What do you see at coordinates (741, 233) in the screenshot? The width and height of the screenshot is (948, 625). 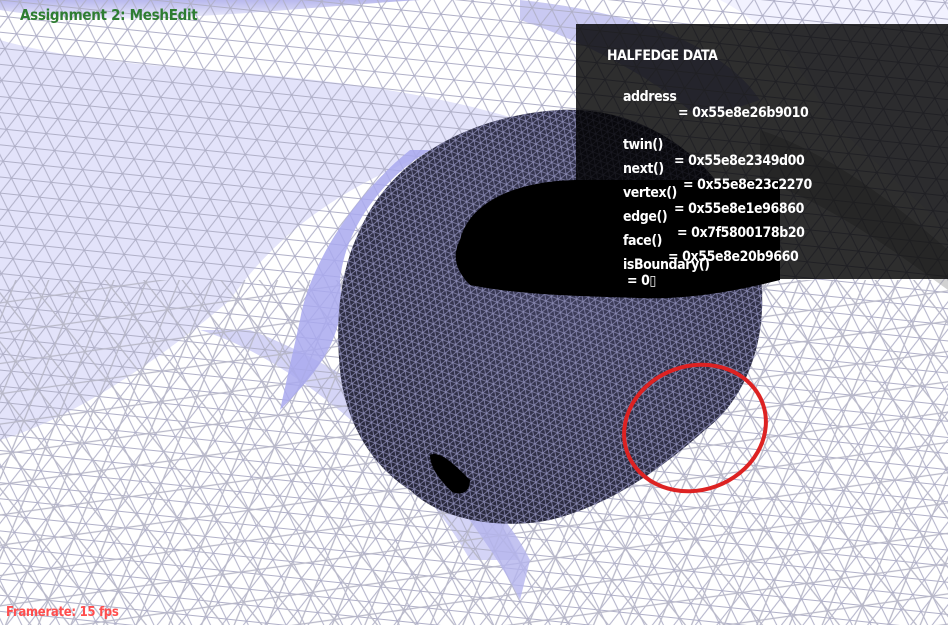 I see `halfedge-edge-value: = 0x7f5800178b20` at bounding box center [741, 233].